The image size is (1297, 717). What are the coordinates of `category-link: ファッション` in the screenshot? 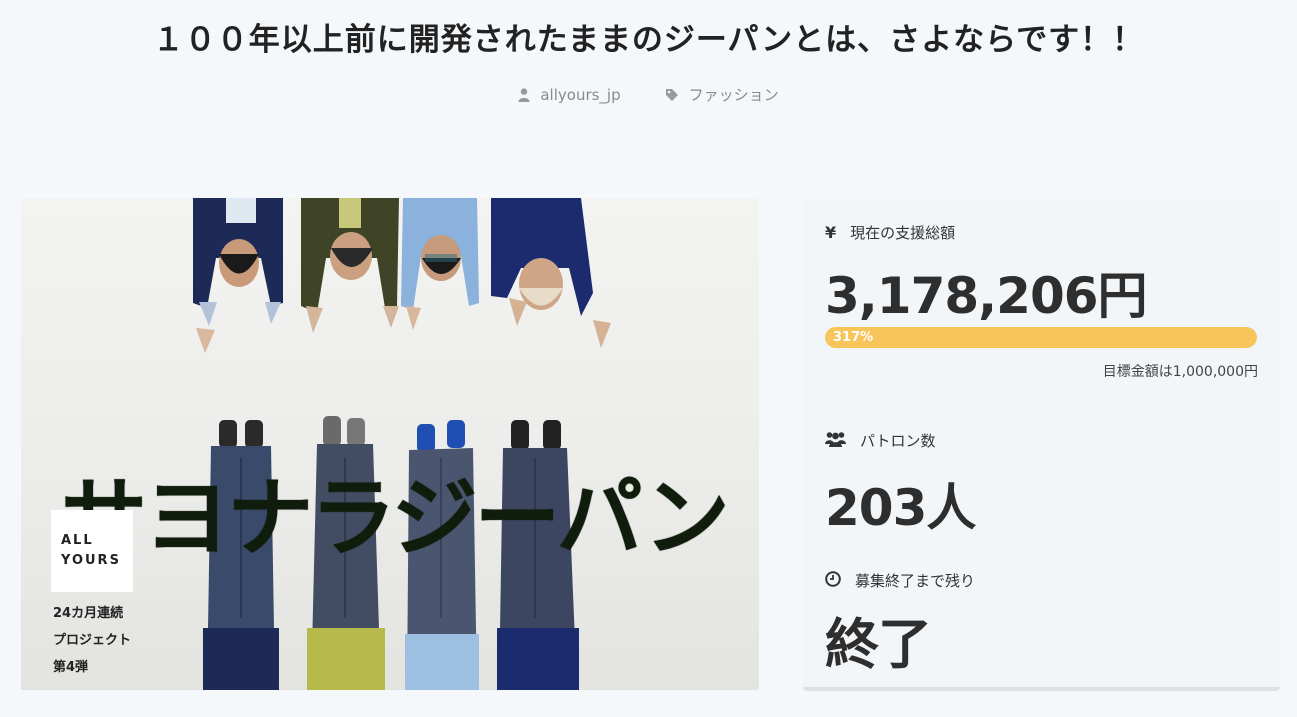 It's located at (722, 94).